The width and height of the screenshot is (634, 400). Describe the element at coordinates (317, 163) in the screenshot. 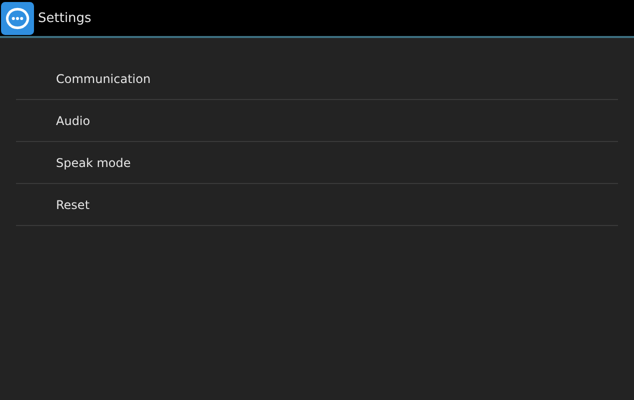

I see `settings-item: Speak mode` at that location.